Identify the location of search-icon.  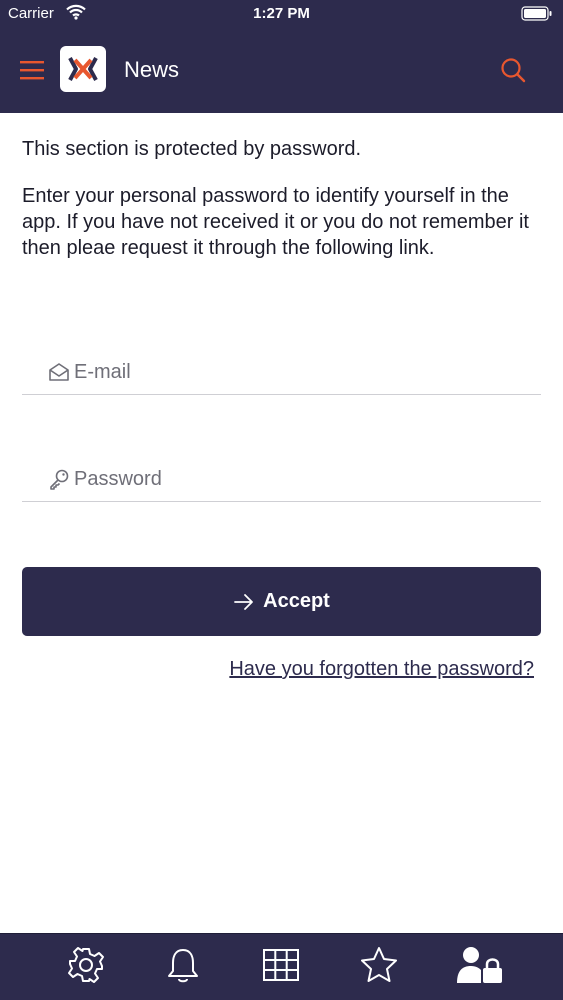
(513, 70).